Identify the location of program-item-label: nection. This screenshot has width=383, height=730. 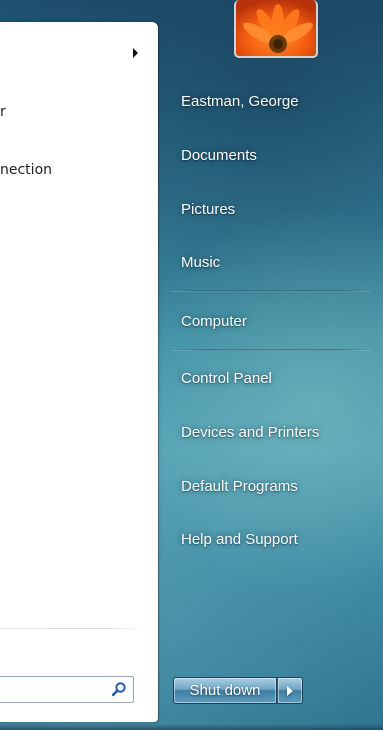
(26, 170).